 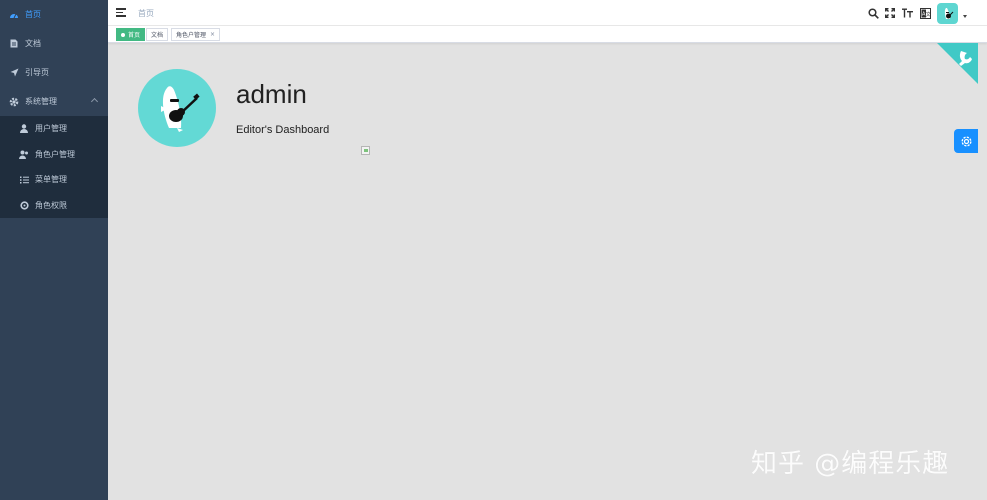 I want to click on settings-button, so click(x=966, y=141).